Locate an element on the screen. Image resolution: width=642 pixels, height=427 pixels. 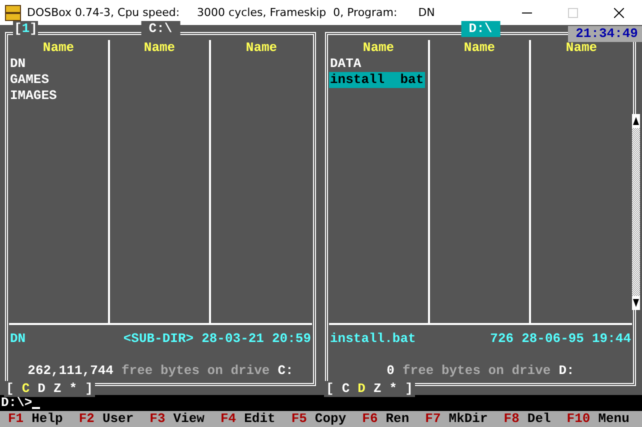
file-size: <SUB-DIR> is located at coordinates (158, 339).